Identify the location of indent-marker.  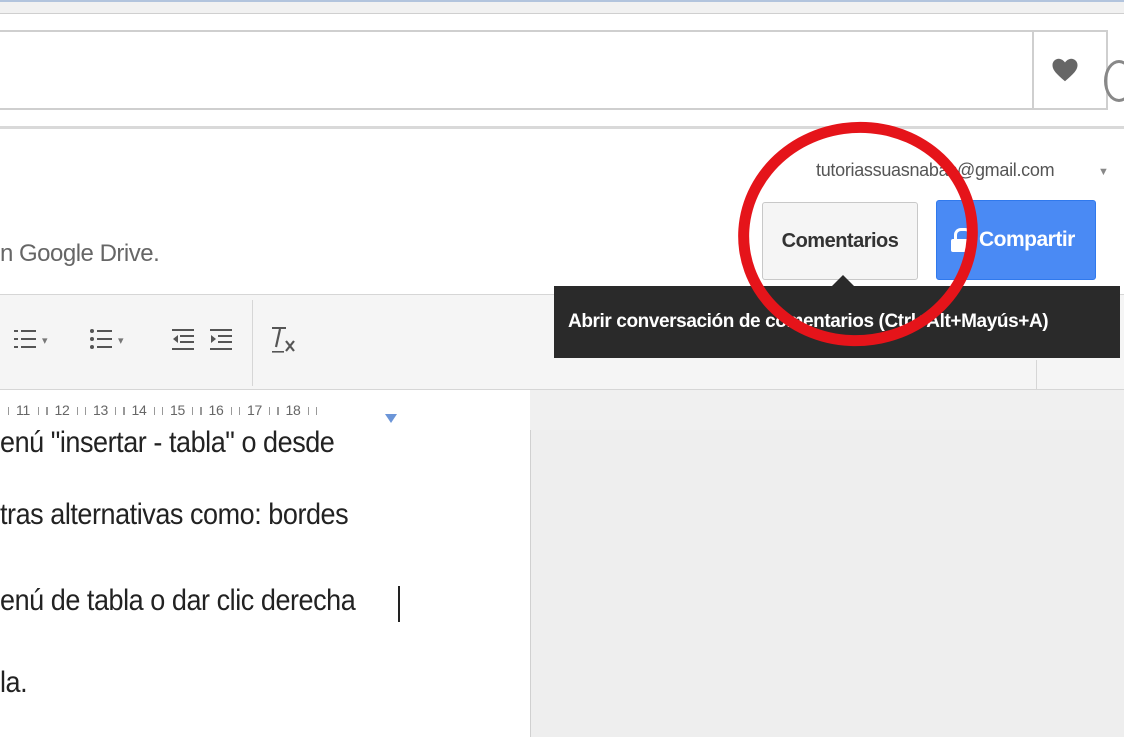
(391, 418).